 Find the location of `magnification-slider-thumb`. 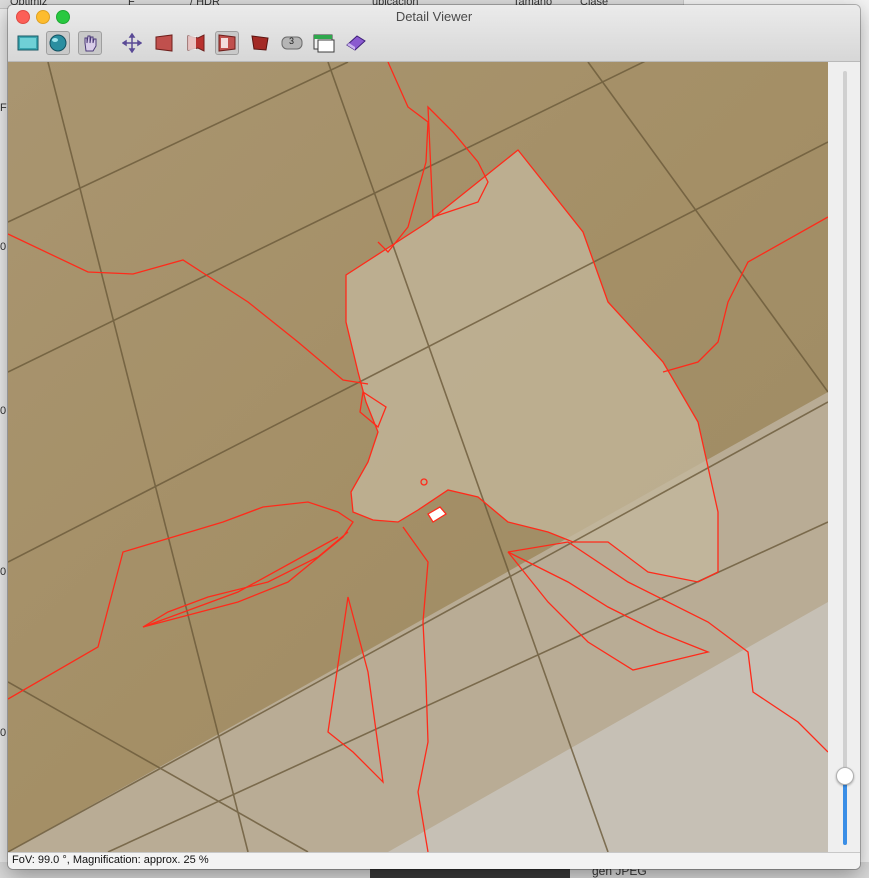

magnification-slider-thumb is located at coordinates (845, 776).